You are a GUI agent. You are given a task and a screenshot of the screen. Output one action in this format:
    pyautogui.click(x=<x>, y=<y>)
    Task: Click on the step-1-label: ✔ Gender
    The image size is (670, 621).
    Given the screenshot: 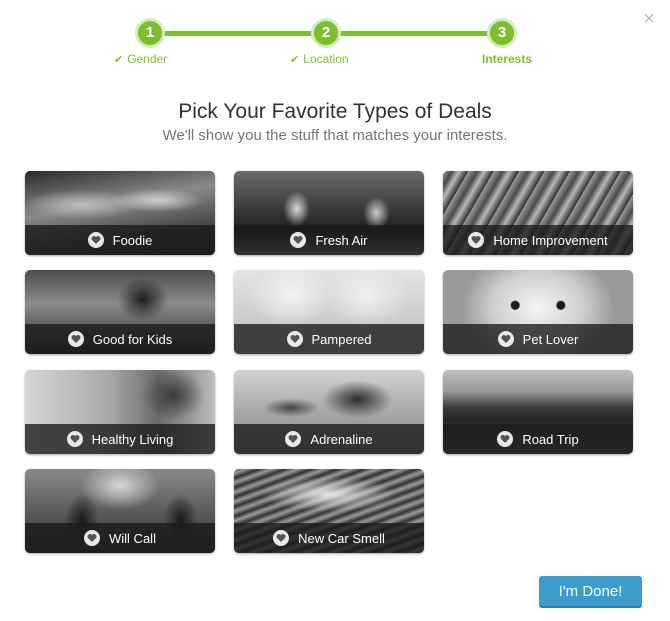 What is the action you would take?
    pyautogui.click(x=140, y=59)
    